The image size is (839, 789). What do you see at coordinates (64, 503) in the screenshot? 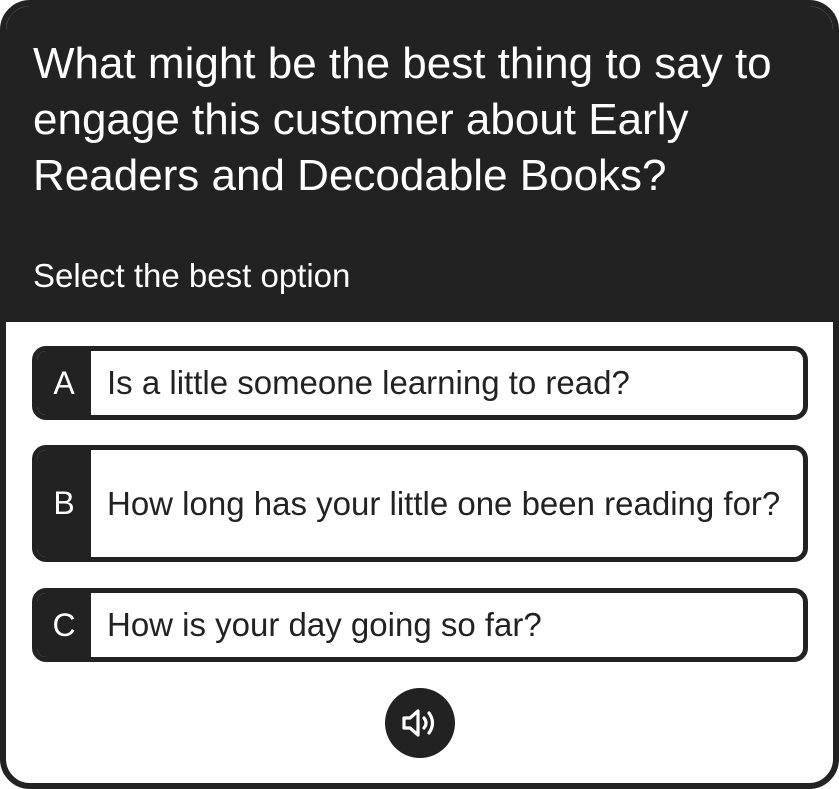
I see `option-b-letter: B` at bounding box center [64, 503].